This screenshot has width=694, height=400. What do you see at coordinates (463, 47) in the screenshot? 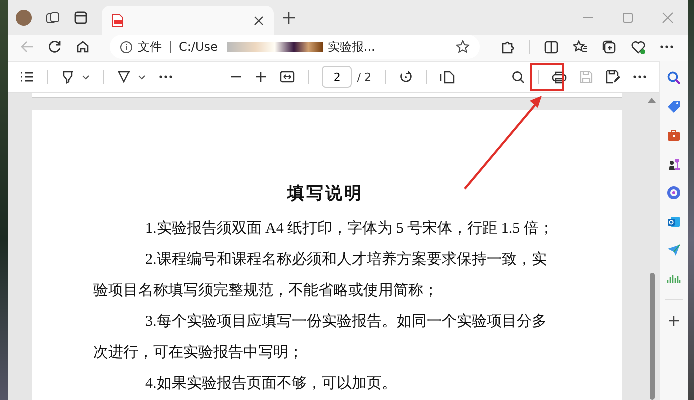
I see `star-icon` at bounding box center [463, 47].